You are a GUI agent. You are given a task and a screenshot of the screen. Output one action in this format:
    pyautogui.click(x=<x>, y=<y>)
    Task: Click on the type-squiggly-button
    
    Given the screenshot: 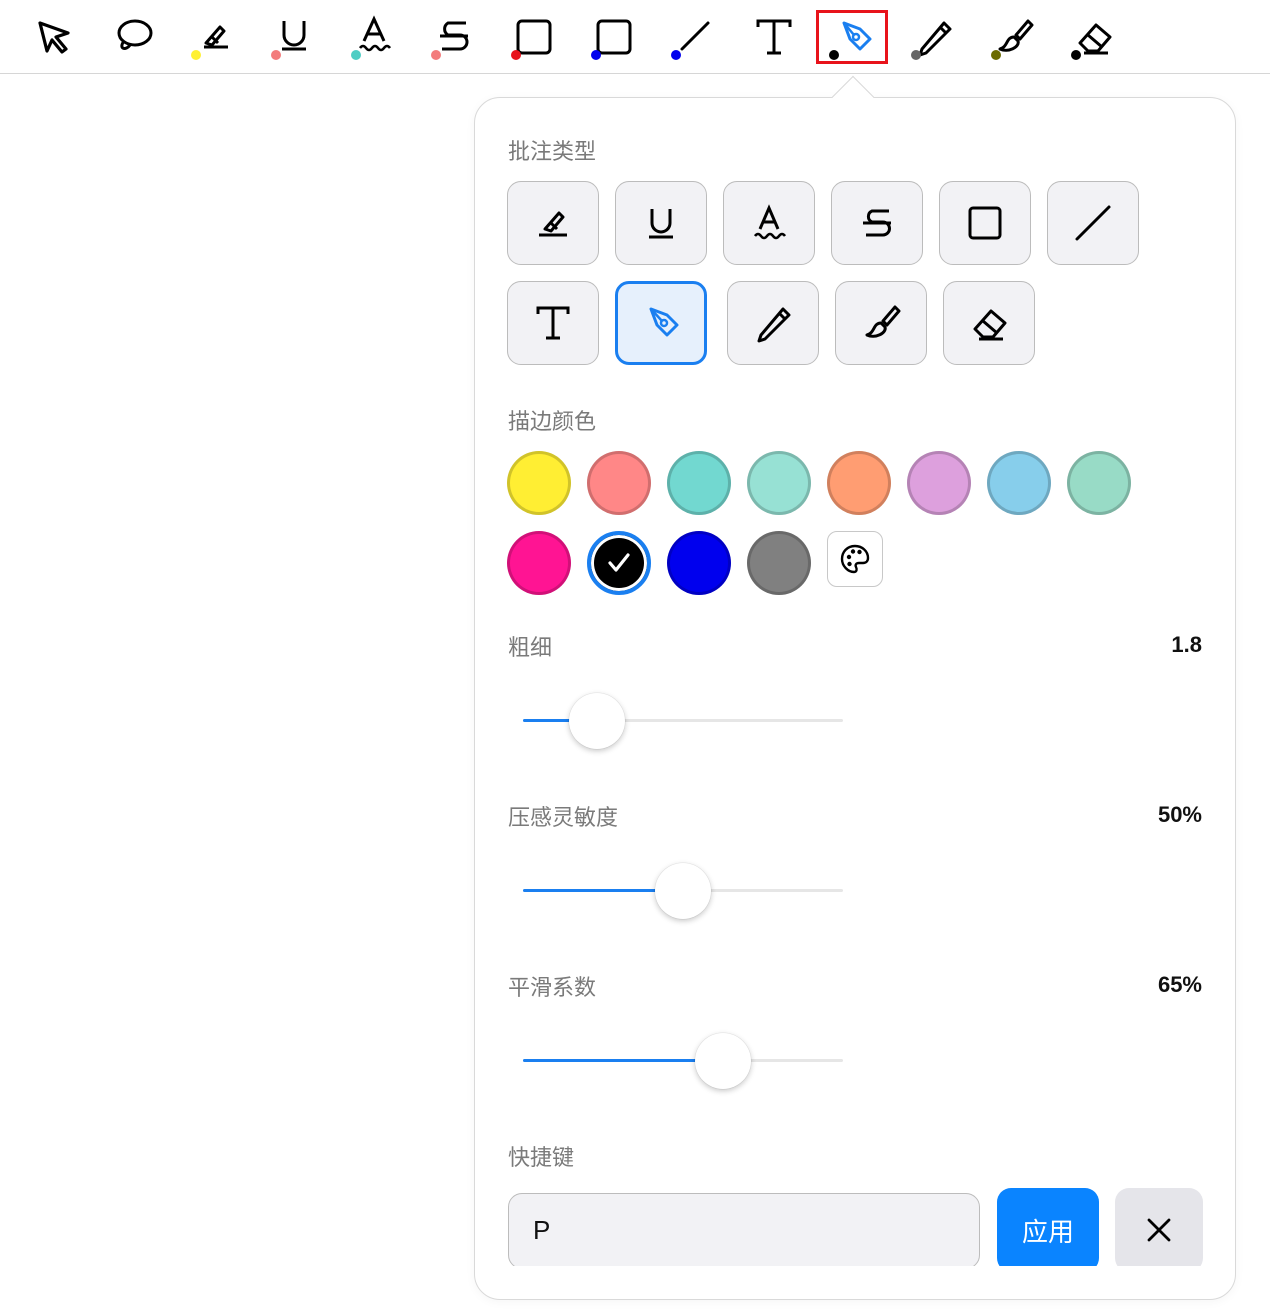 What is the action you would take?
    pyautogui.click(x=769, y=223)
    